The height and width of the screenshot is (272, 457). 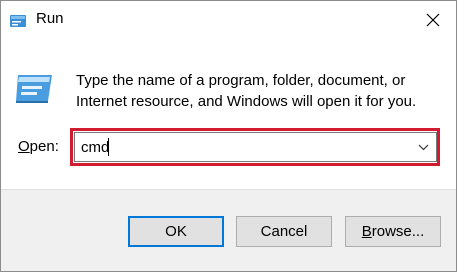 I want to click on browse-accelerator: B, so click(x=366, y=231).